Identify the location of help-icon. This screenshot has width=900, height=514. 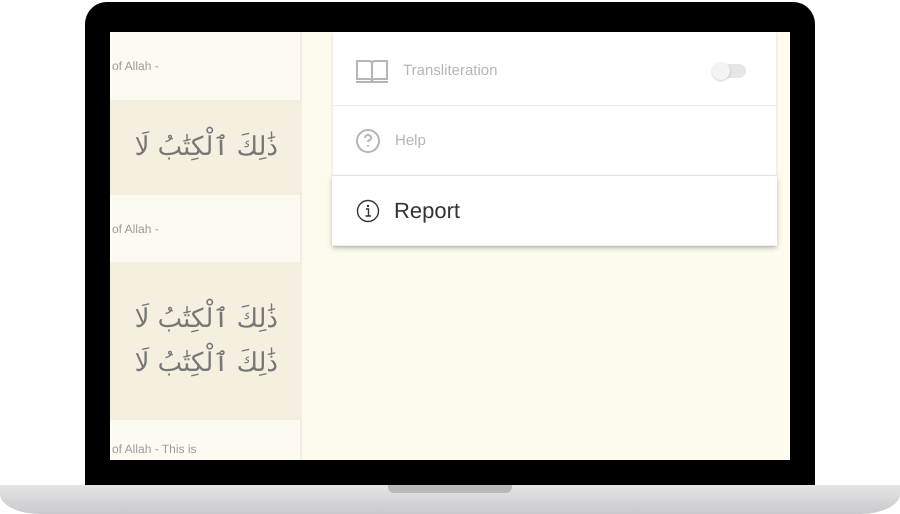
(368, 141).